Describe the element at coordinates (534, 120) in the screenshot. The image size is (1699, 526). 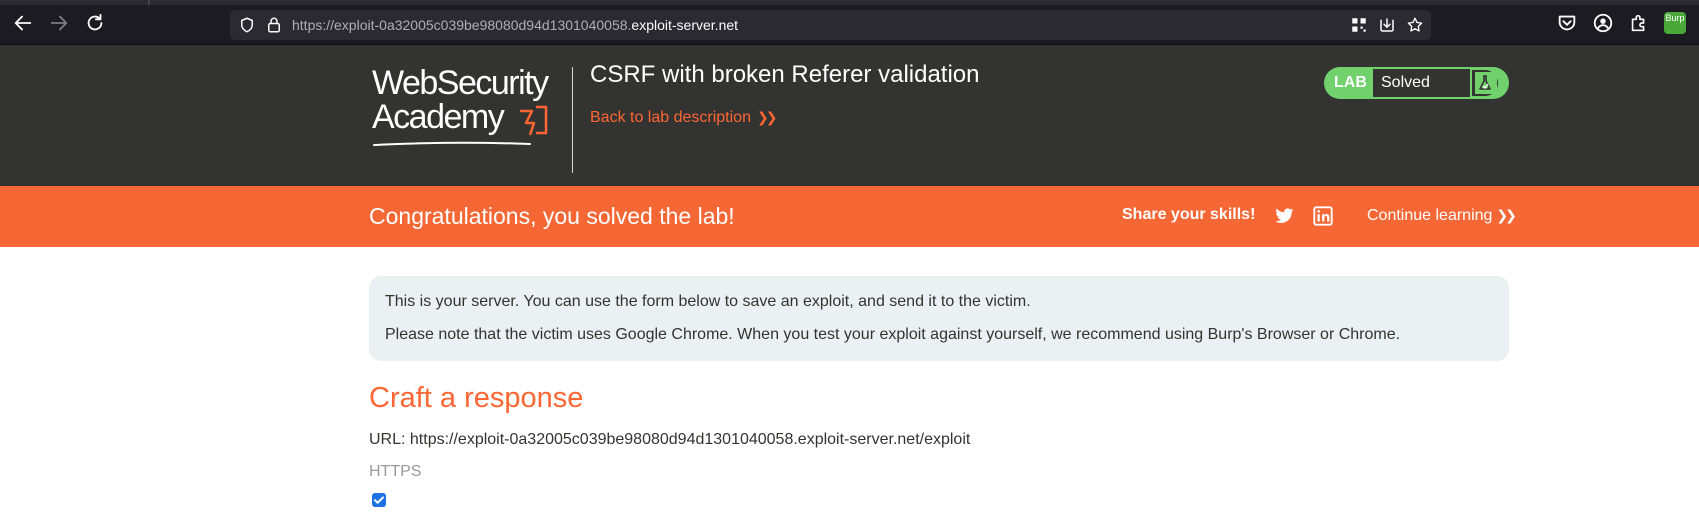
I see `logo-bolt-icon` at that location.